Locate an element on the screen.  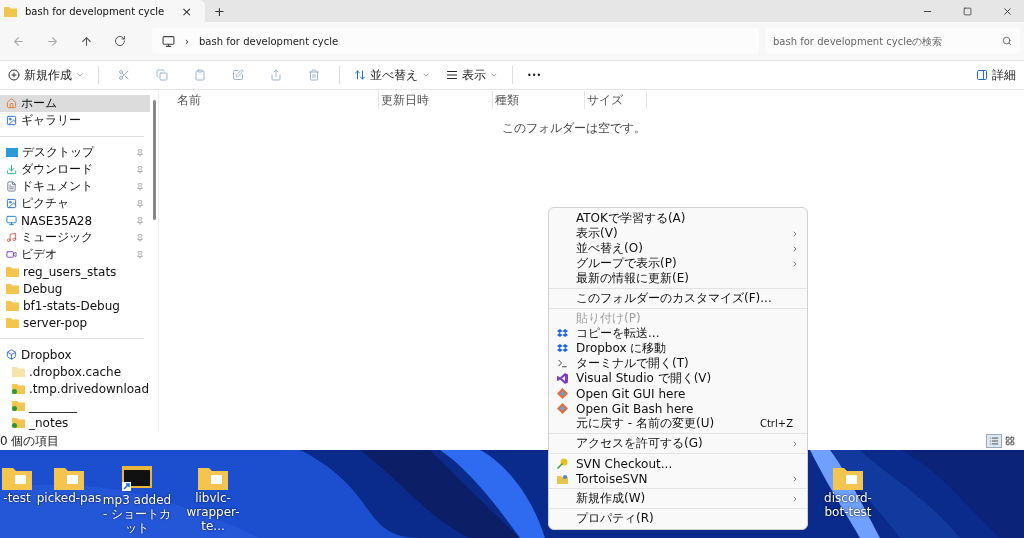
search-icon is located at coordinates (1007, 41).